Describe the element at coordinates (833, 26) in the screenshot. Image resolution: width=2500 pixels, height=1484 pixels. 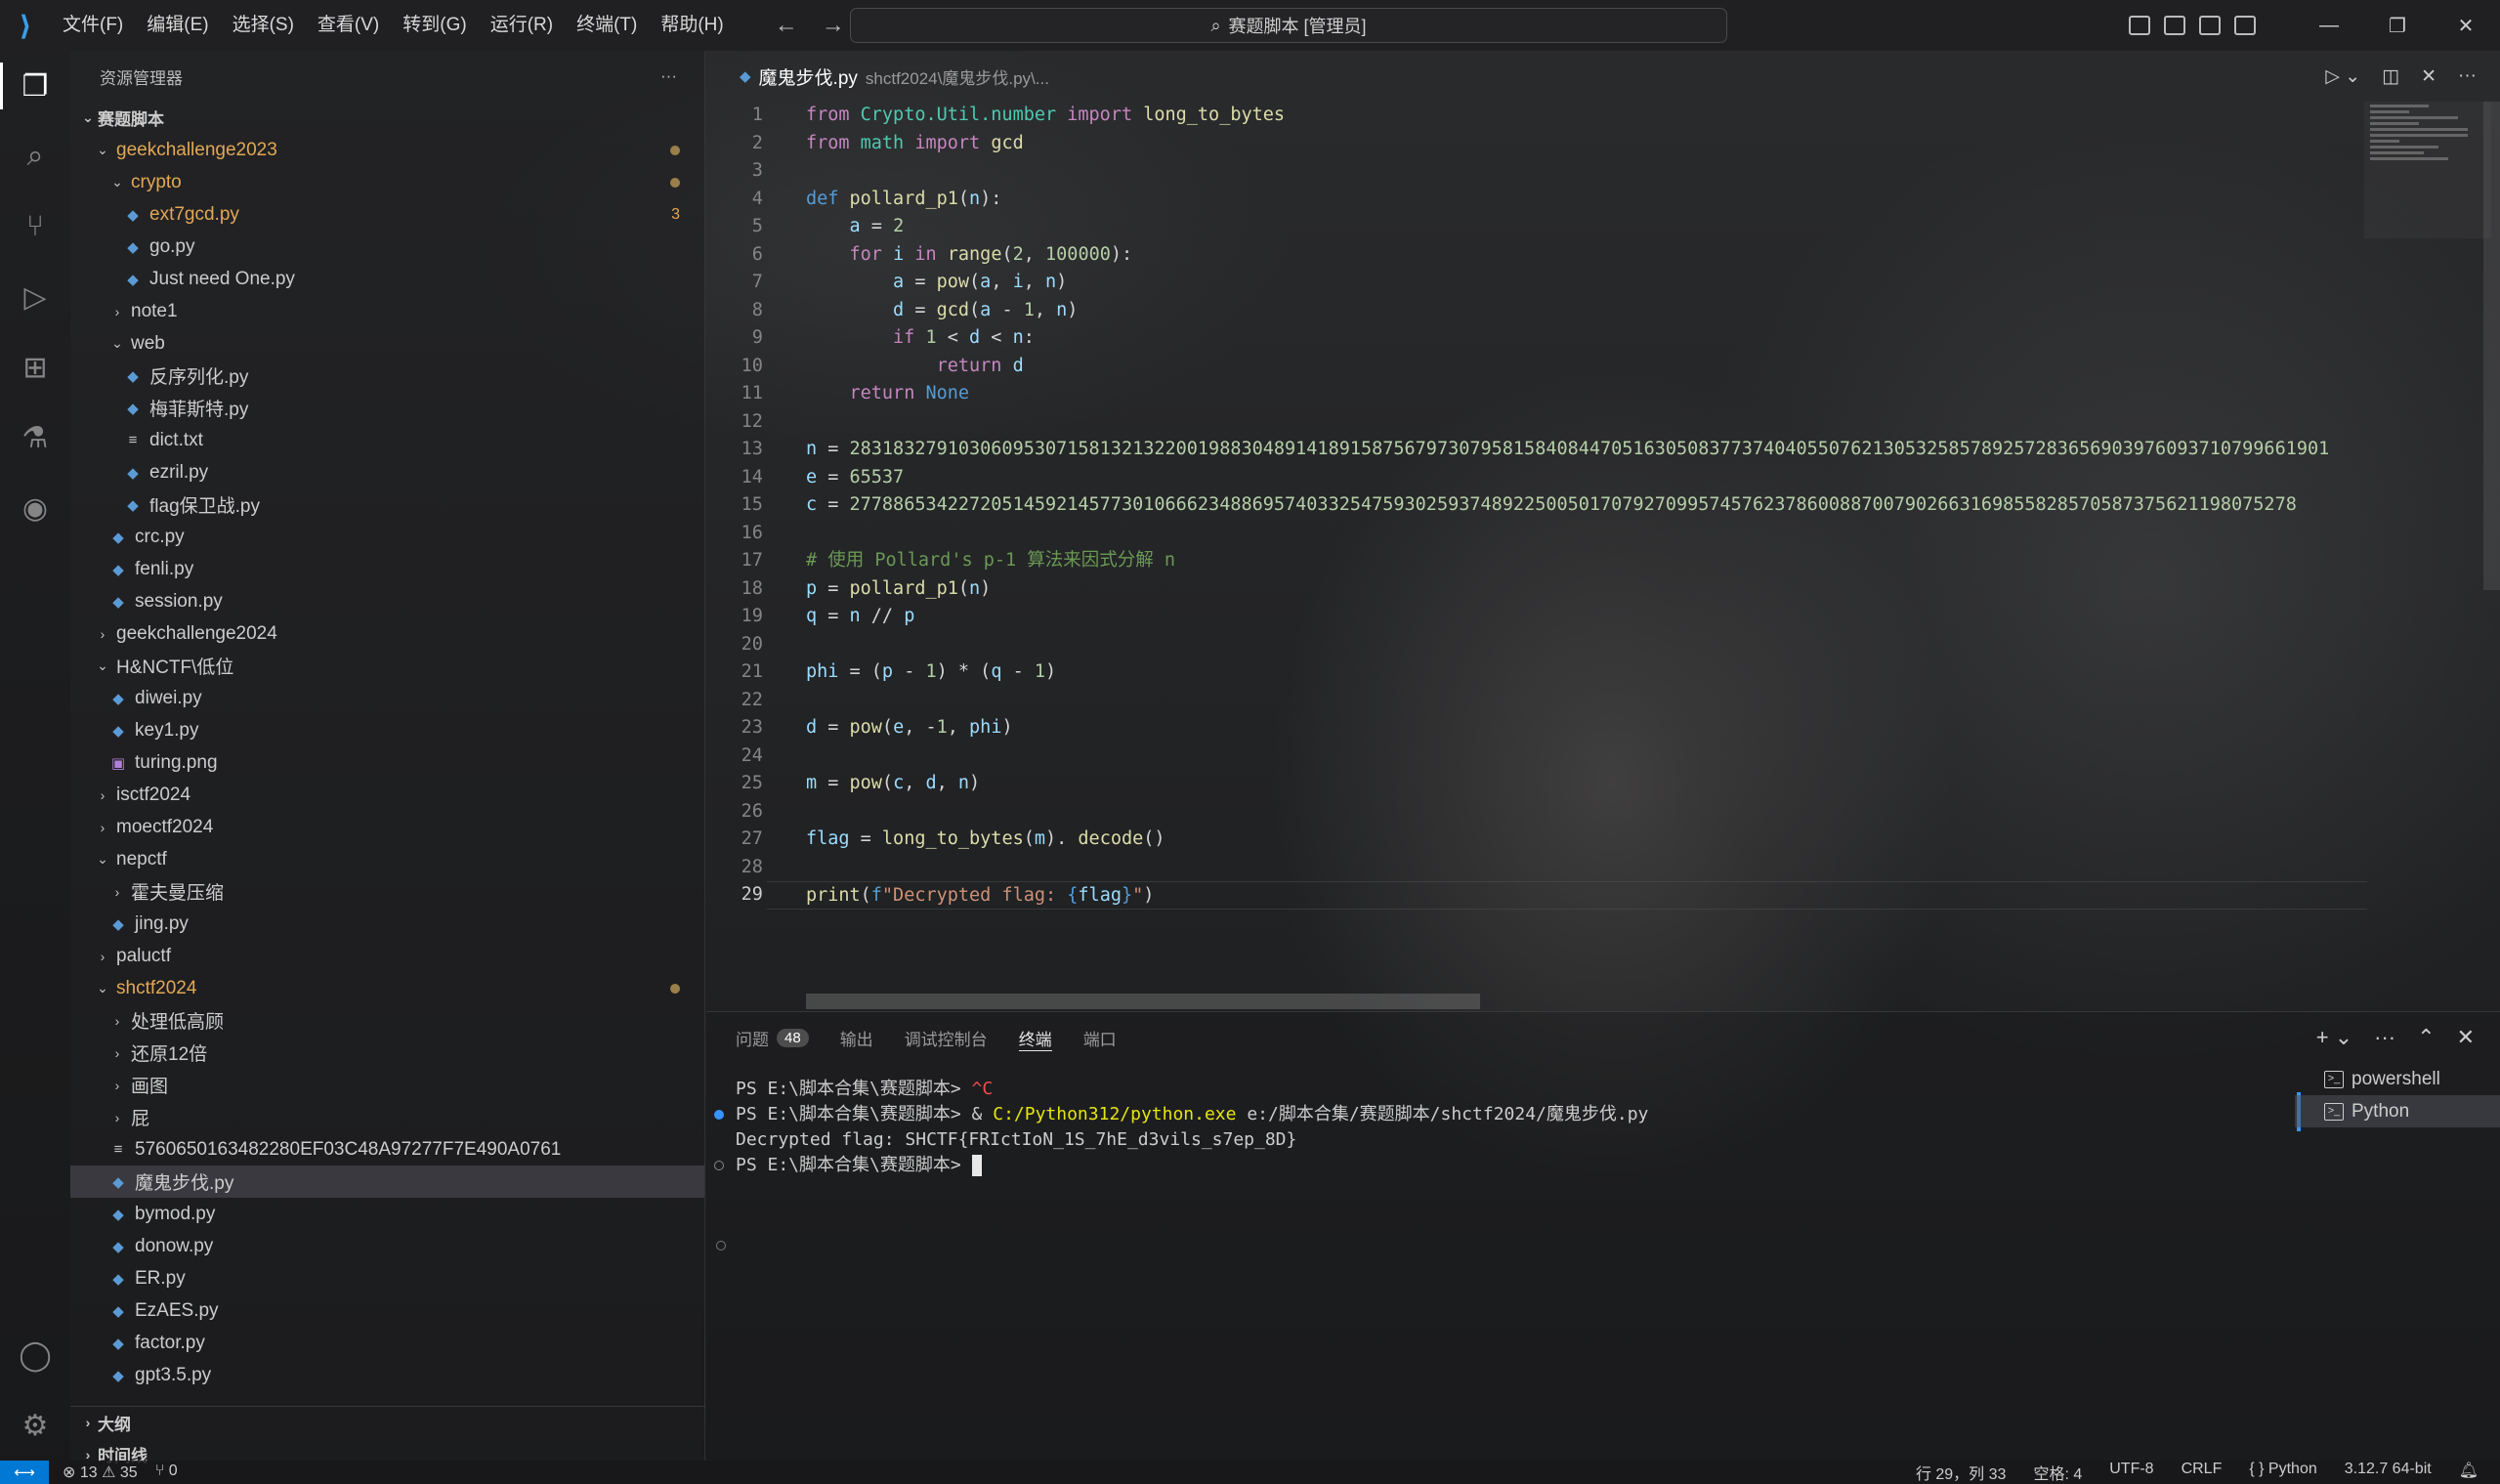
I see `forward-arrow-icon: →` at that location.